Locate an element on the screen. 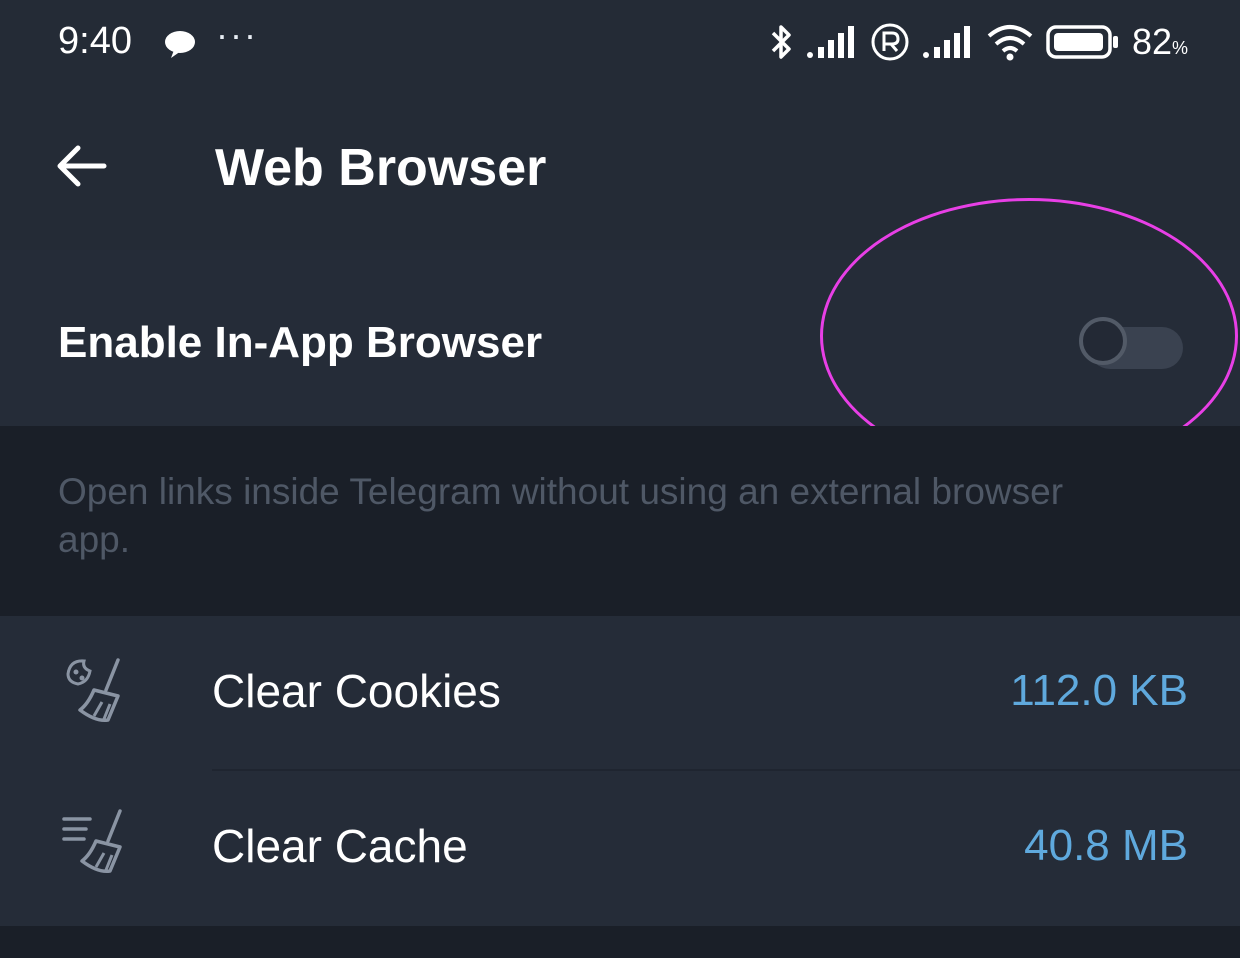  battery-percent-value: 82 is located at coordinates (1151, 41).